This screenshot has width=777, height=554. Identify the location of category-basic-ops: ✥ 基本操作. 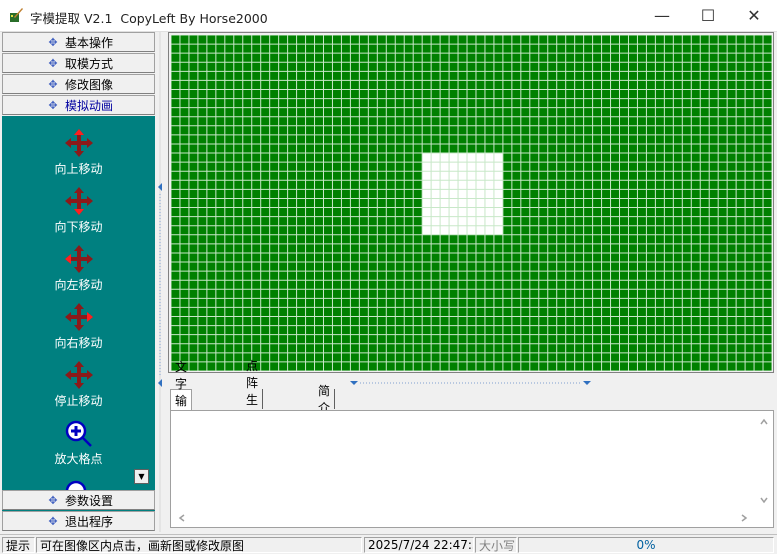
(78, 42).